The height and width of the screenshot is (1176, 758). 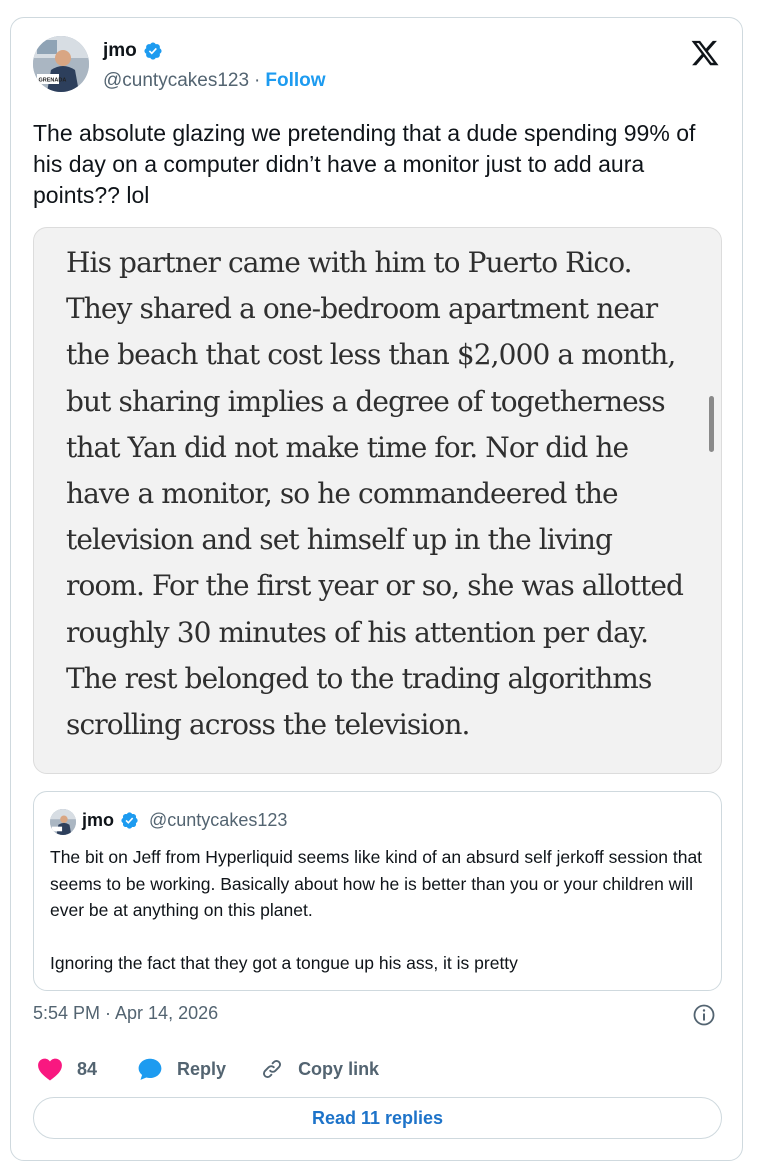 I want to click on quote-avatar-photo, so click(x=63, y=822).